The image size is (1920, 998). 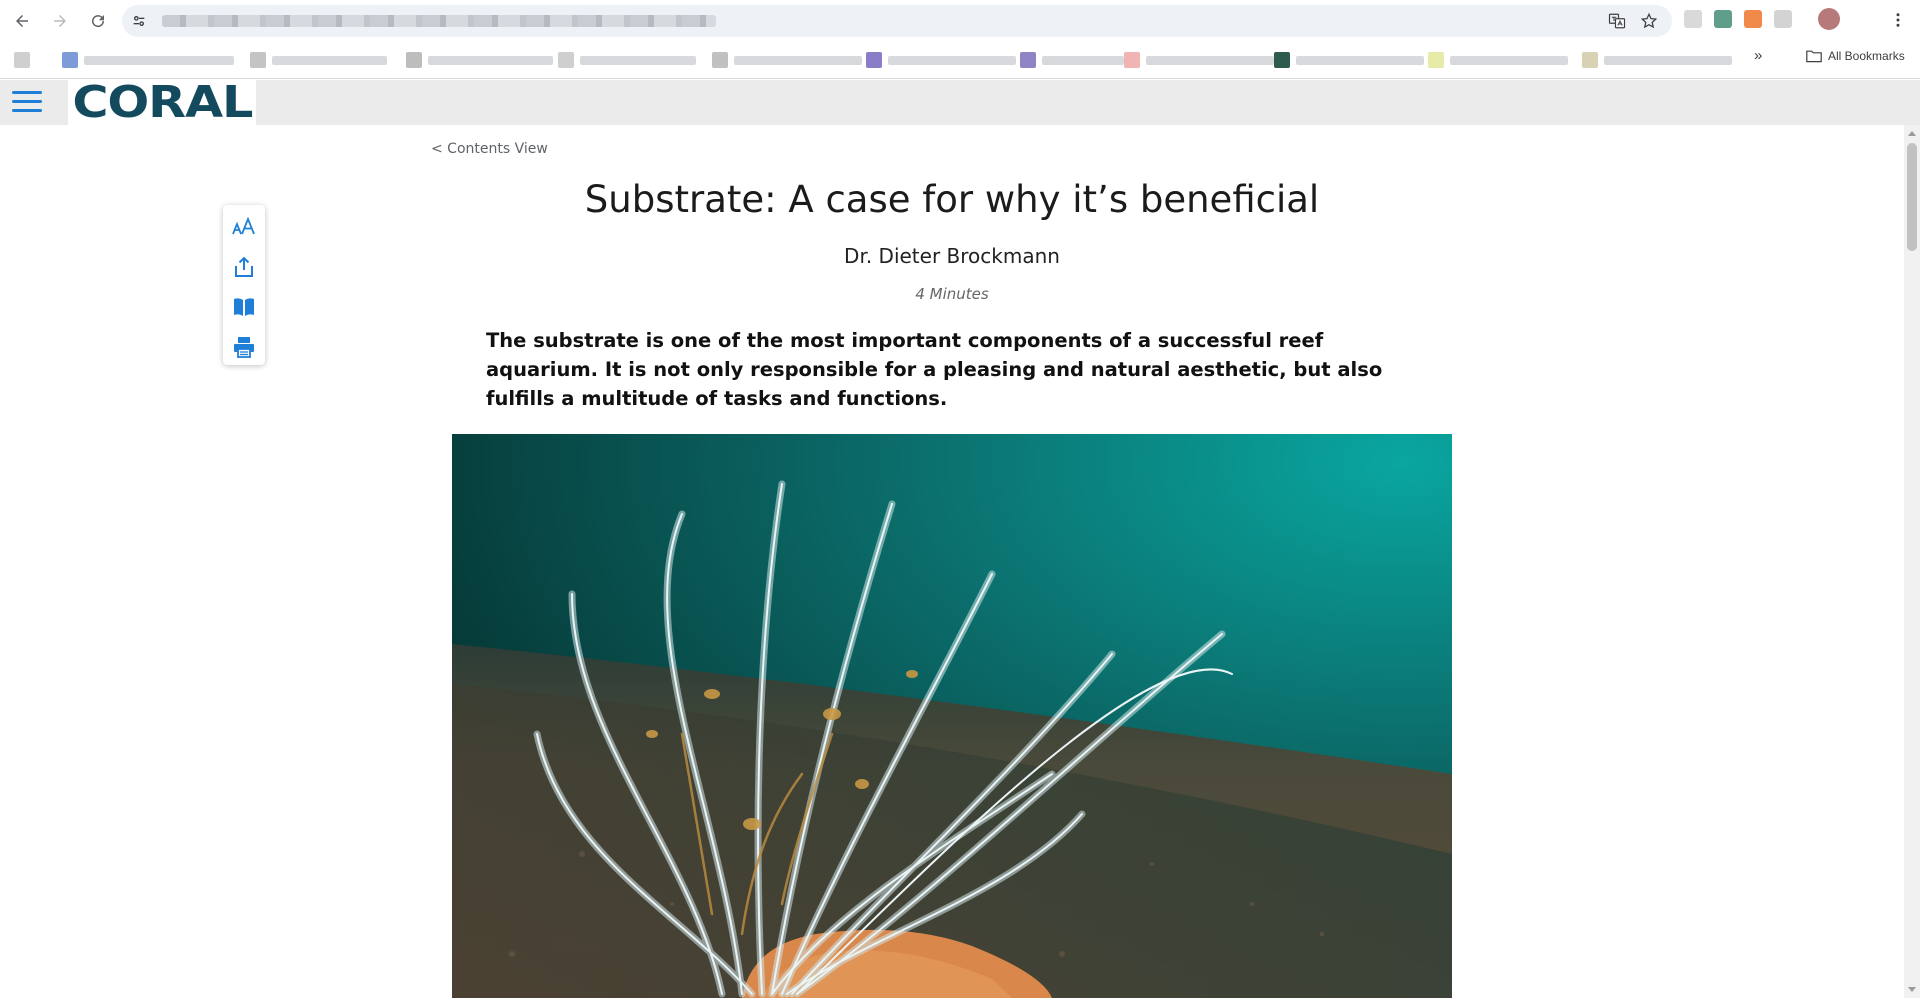 I want to click on url-text-redacted, so click(x=439, y=21).